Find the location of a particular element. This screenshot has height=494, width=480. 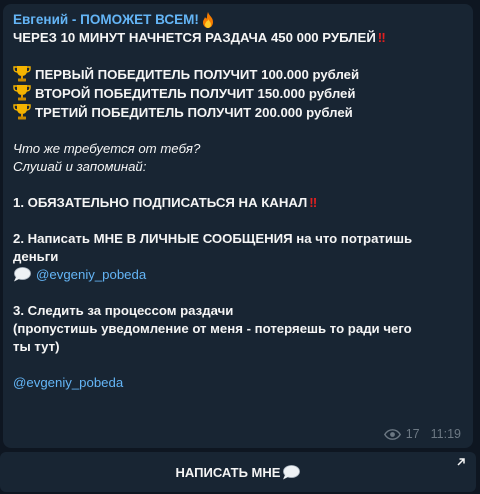

prize-row: ВТОРОЙ ПОБЕДИТЕЛЬ ПОЛУЧИТ 150.000 рублей is located at coordinates (238, 93).